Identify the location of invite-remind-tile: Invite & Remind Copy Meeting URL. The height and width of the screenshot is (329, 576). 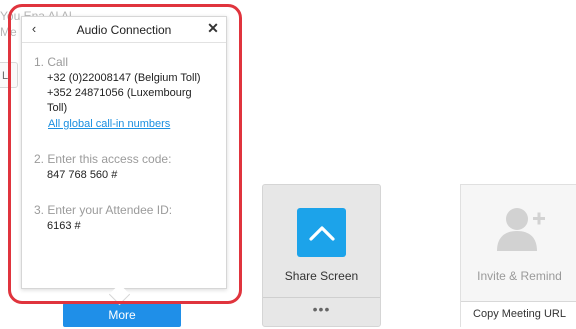
(518, 255).